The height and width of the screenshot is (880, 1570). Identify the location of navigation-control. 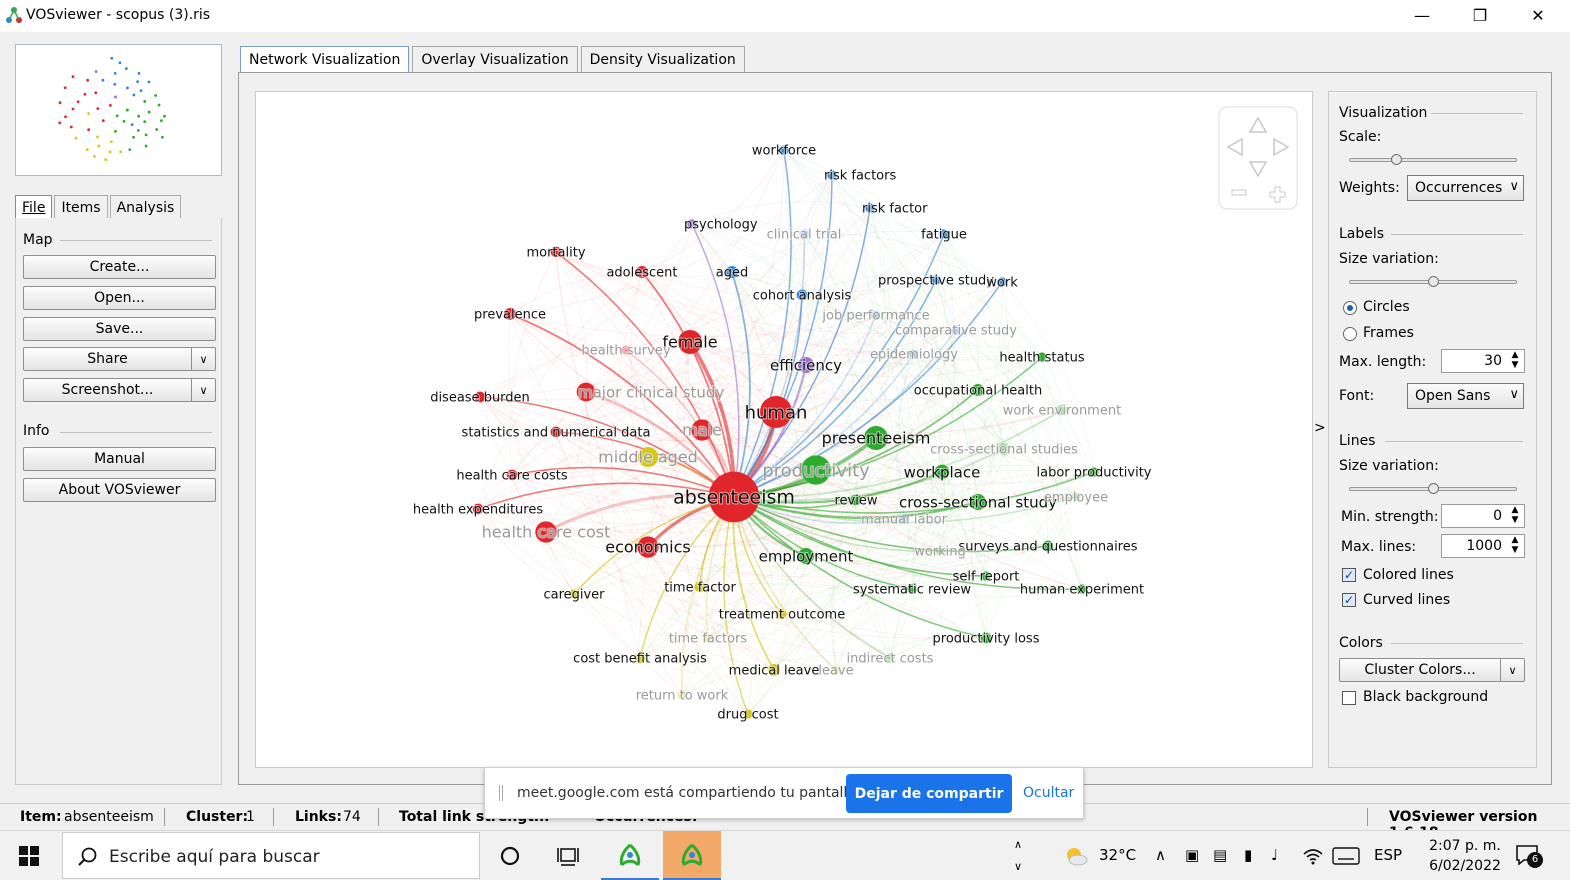
(1258, 158).